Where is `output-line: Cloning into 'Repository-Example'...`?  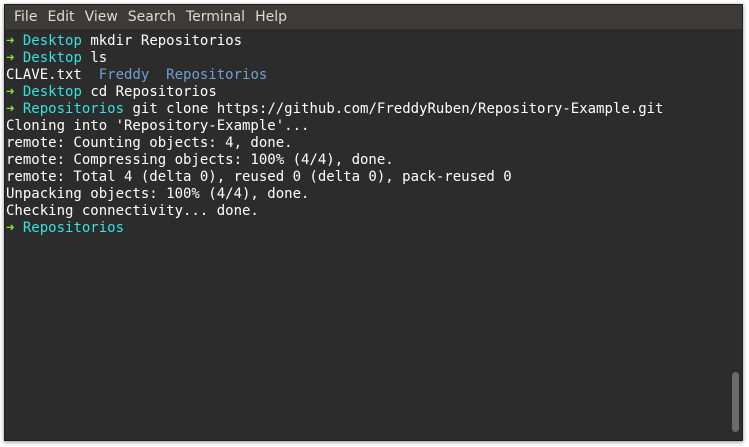 output-line: Cloning into 'Repository-Example'... is located at coordinates (158, 126).